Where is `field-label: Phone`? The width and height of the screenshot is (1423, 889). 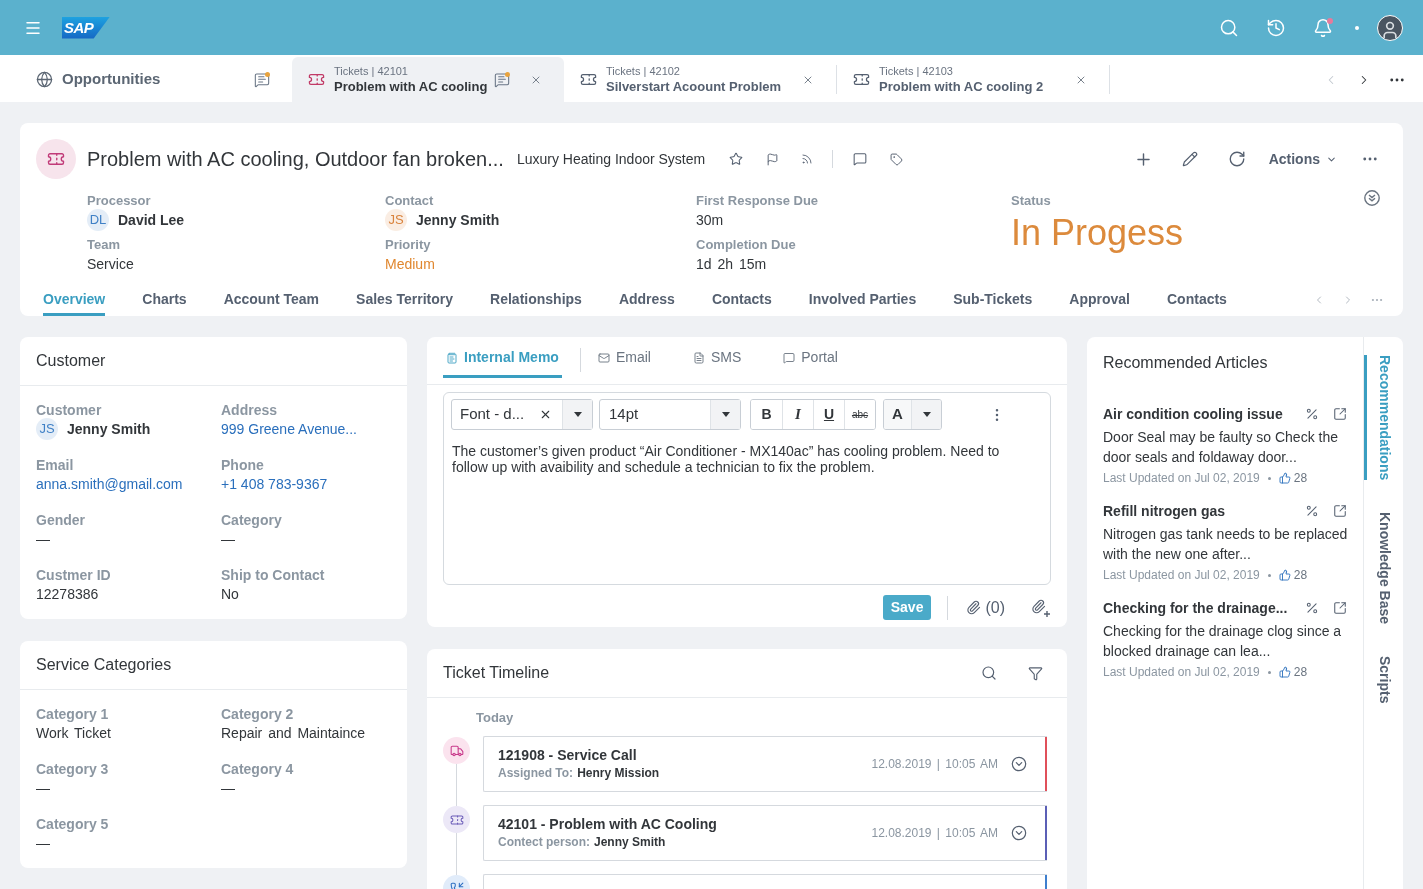 field-label: Phone is located at coordinates (243, 465).